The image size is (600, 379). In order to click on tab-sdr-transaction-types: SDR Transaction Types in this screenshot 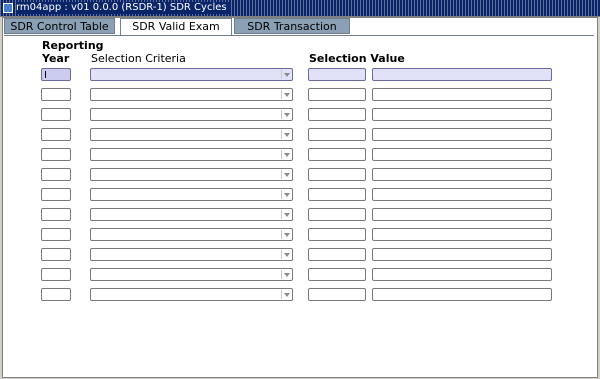, I will do `click(292, 33)`.